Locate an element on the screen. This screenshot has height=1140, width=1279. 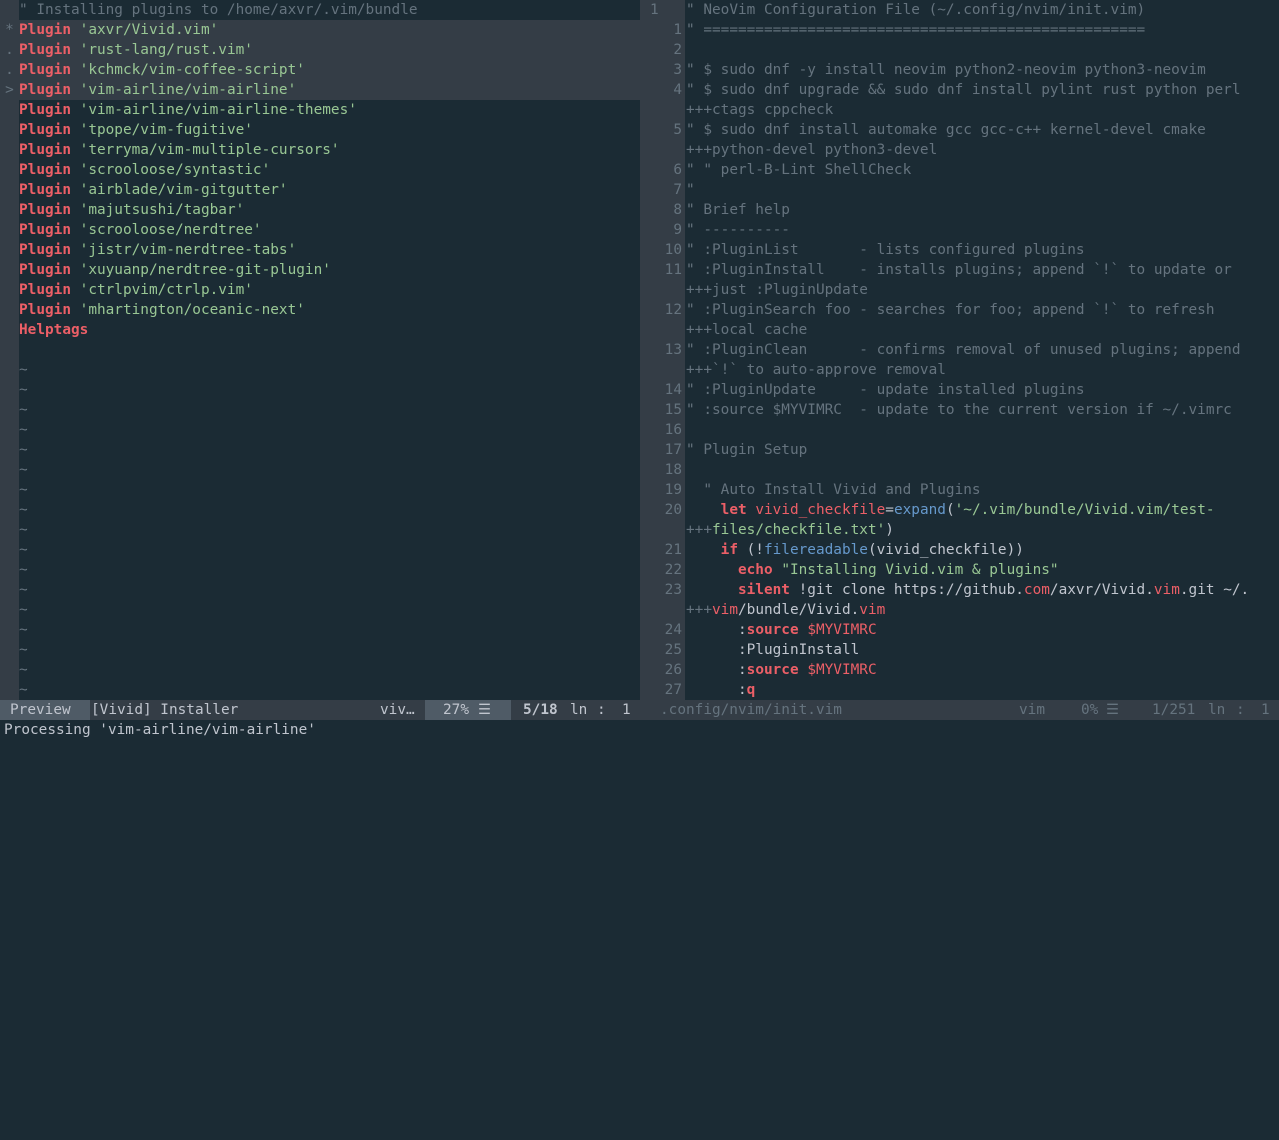
plugin-keyword: Plugin is located at coordinates (45, 190).